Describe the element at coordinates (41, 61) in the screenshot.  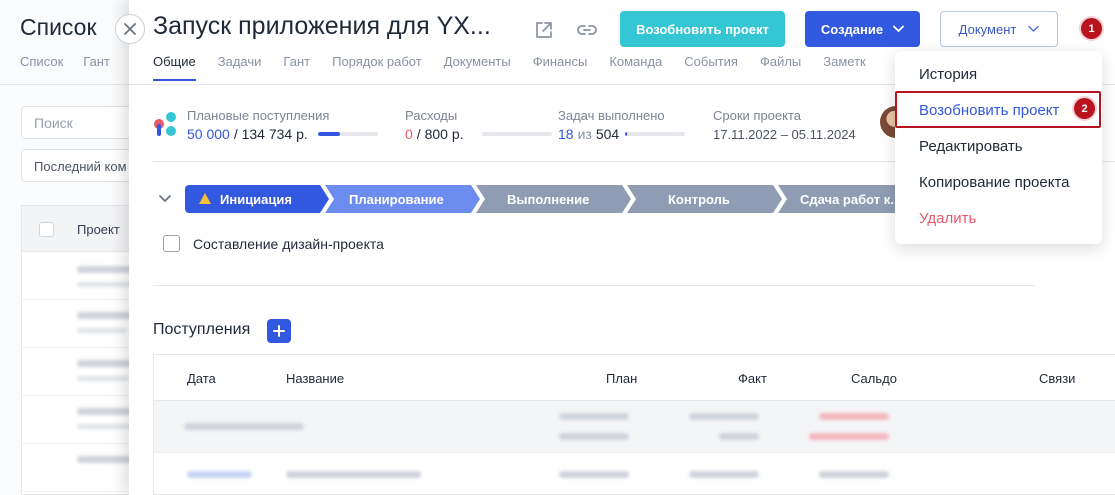
I see `tab-list: Список` at that location.